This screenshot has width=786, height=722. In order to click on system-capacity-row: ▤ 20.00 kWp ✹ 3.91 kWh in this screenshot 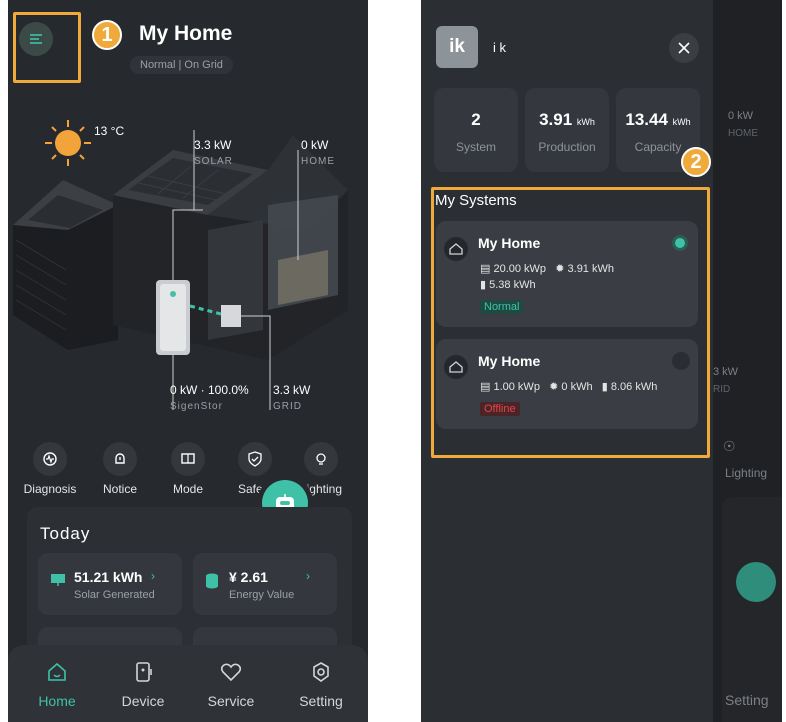, I will do `click(547, 268)`.